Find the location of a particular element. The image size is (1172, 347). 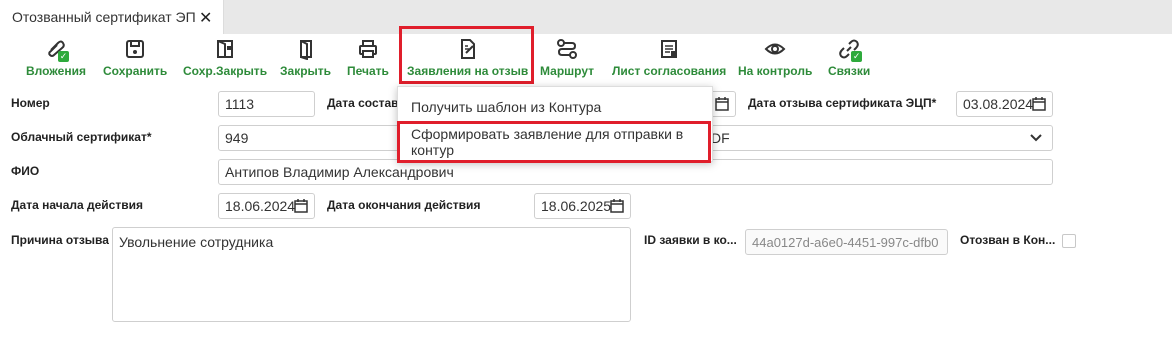

approval-sheet-button: Лист согласования is located at coordinates (669, 60).